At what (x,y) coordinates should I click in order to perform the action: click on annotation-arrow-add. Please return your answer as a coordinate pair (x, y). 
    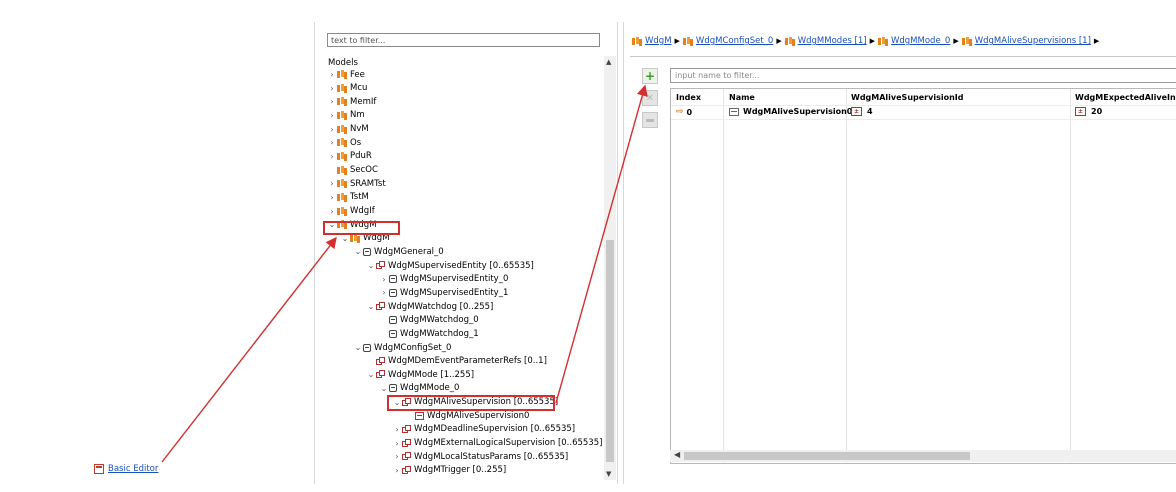
    Looking at the image, I should click on (601, 244).